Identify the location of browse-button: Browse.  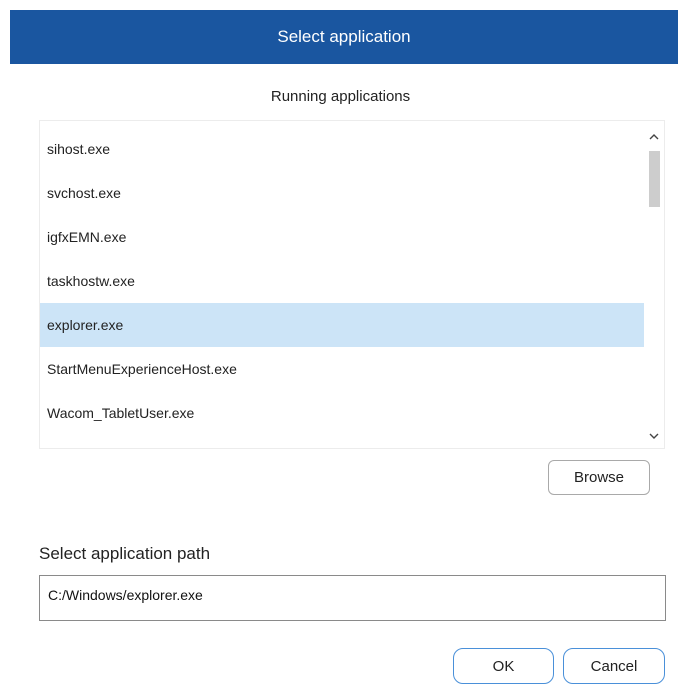
(599, 477).